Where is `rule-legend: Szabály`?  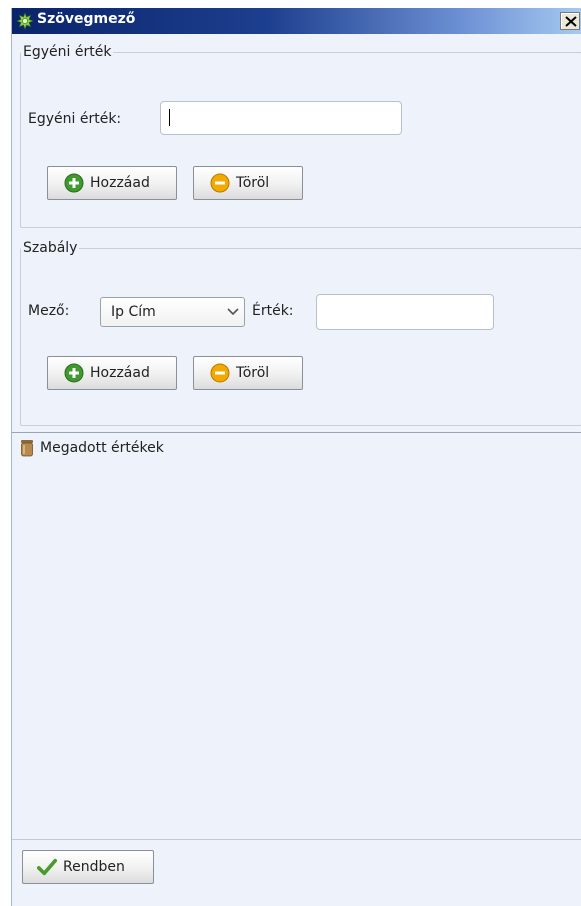
rule-legend: Szabály is located at coordinates (50, 248).